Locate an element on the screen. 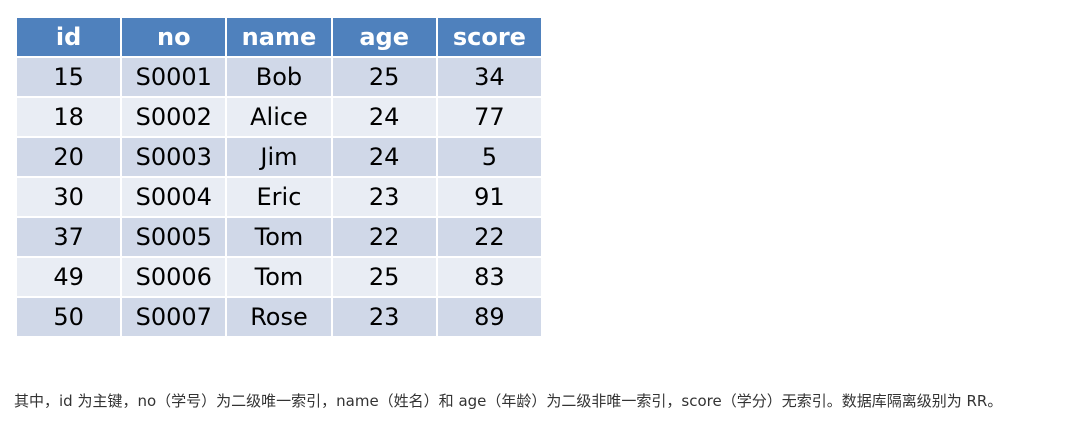  cell-id: 30 is located at coordinates (68, 197).